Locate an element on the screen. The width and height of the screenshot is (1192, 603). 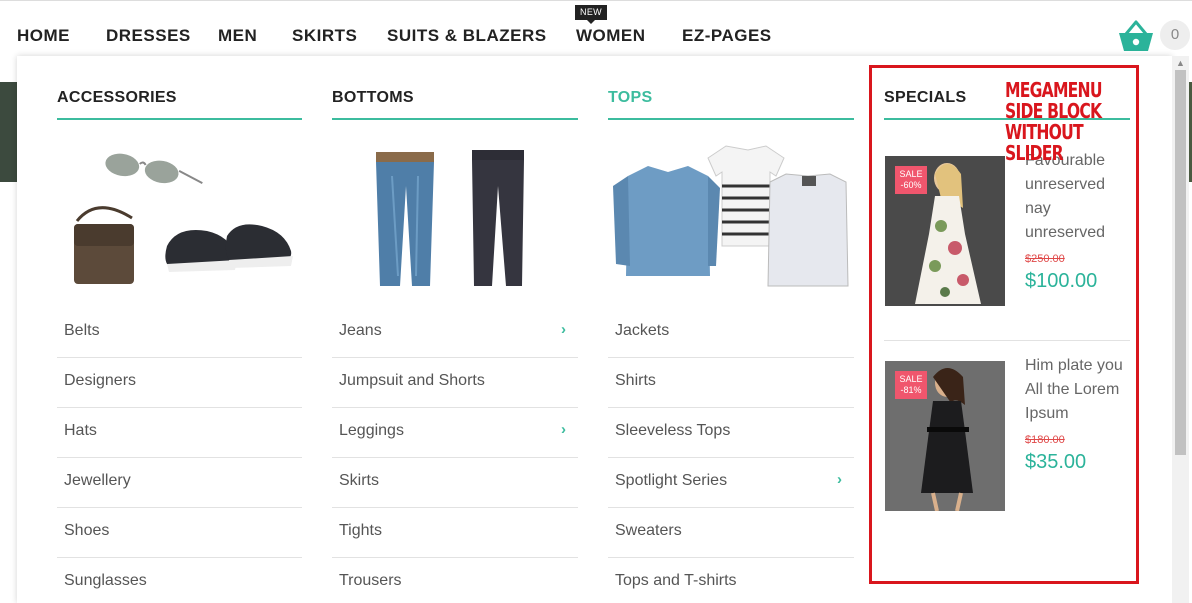
menu-link-jackets: Jackets is located at coordinates (731, 333).